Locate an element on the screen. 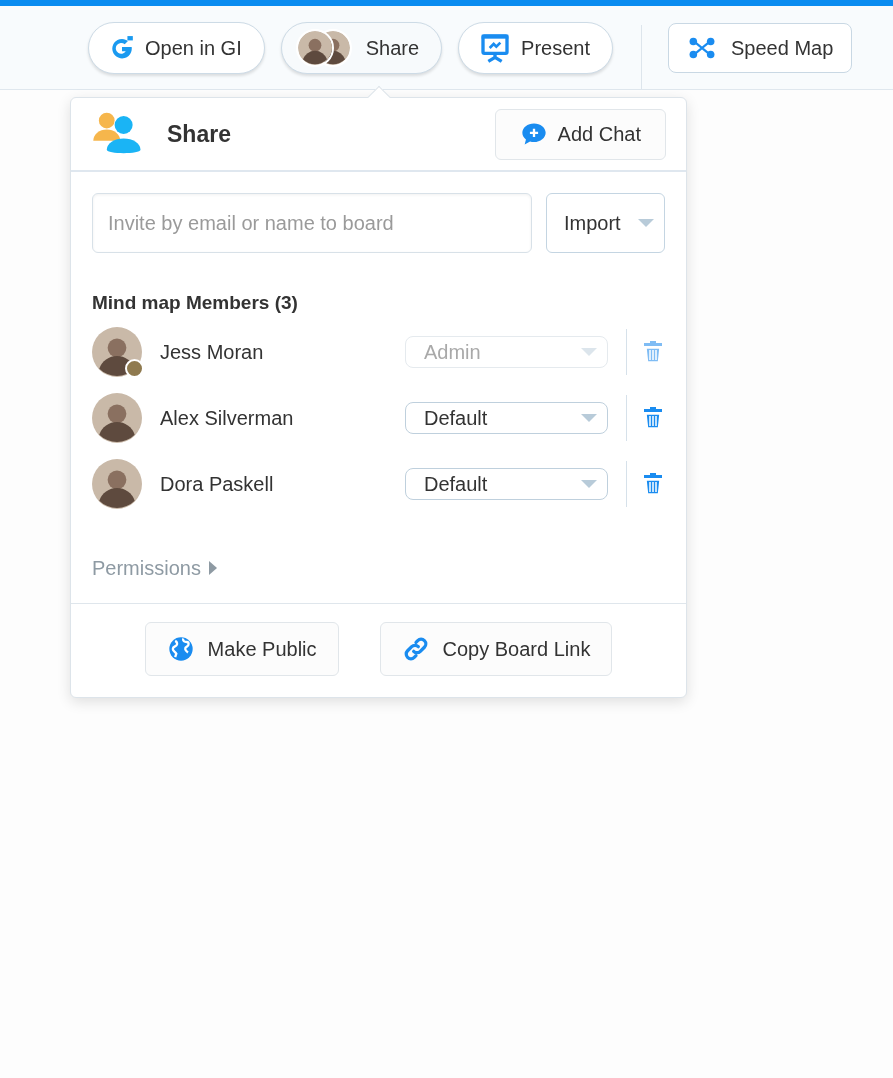 The height and width of the screenshot is (1078, 893). panel-title: Share is located at coordinates (199, 134).